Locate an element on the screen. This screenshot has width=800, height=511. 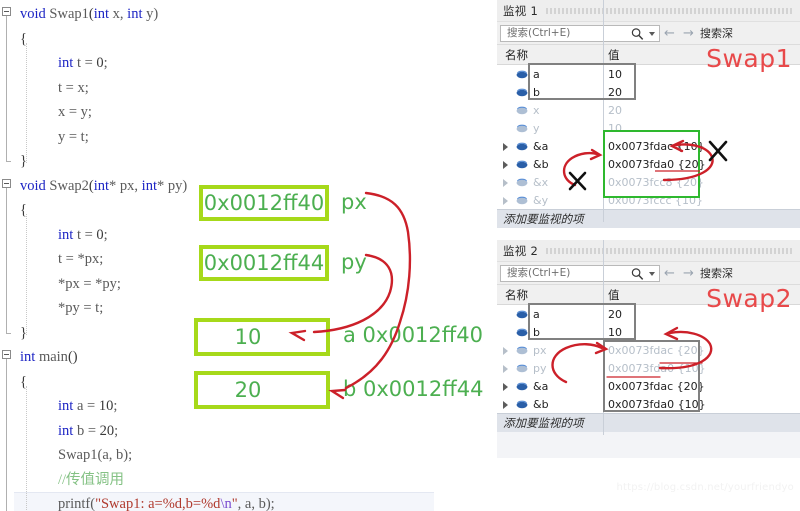
watch-row-name: &b is located at coordinates (541, 404).